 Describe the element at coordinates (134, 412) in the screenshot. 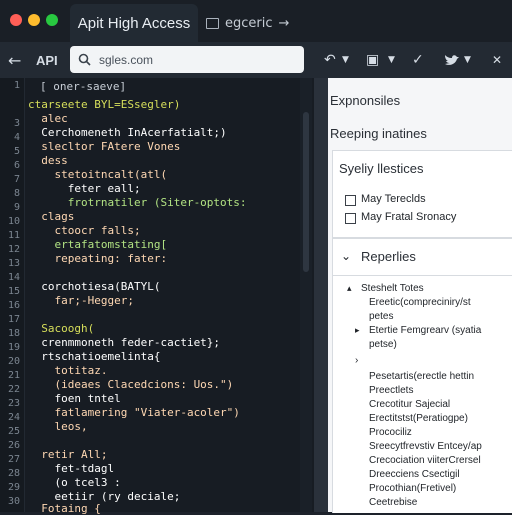

I see `code-line: fatlamering "Viater-acoler")` at that location.